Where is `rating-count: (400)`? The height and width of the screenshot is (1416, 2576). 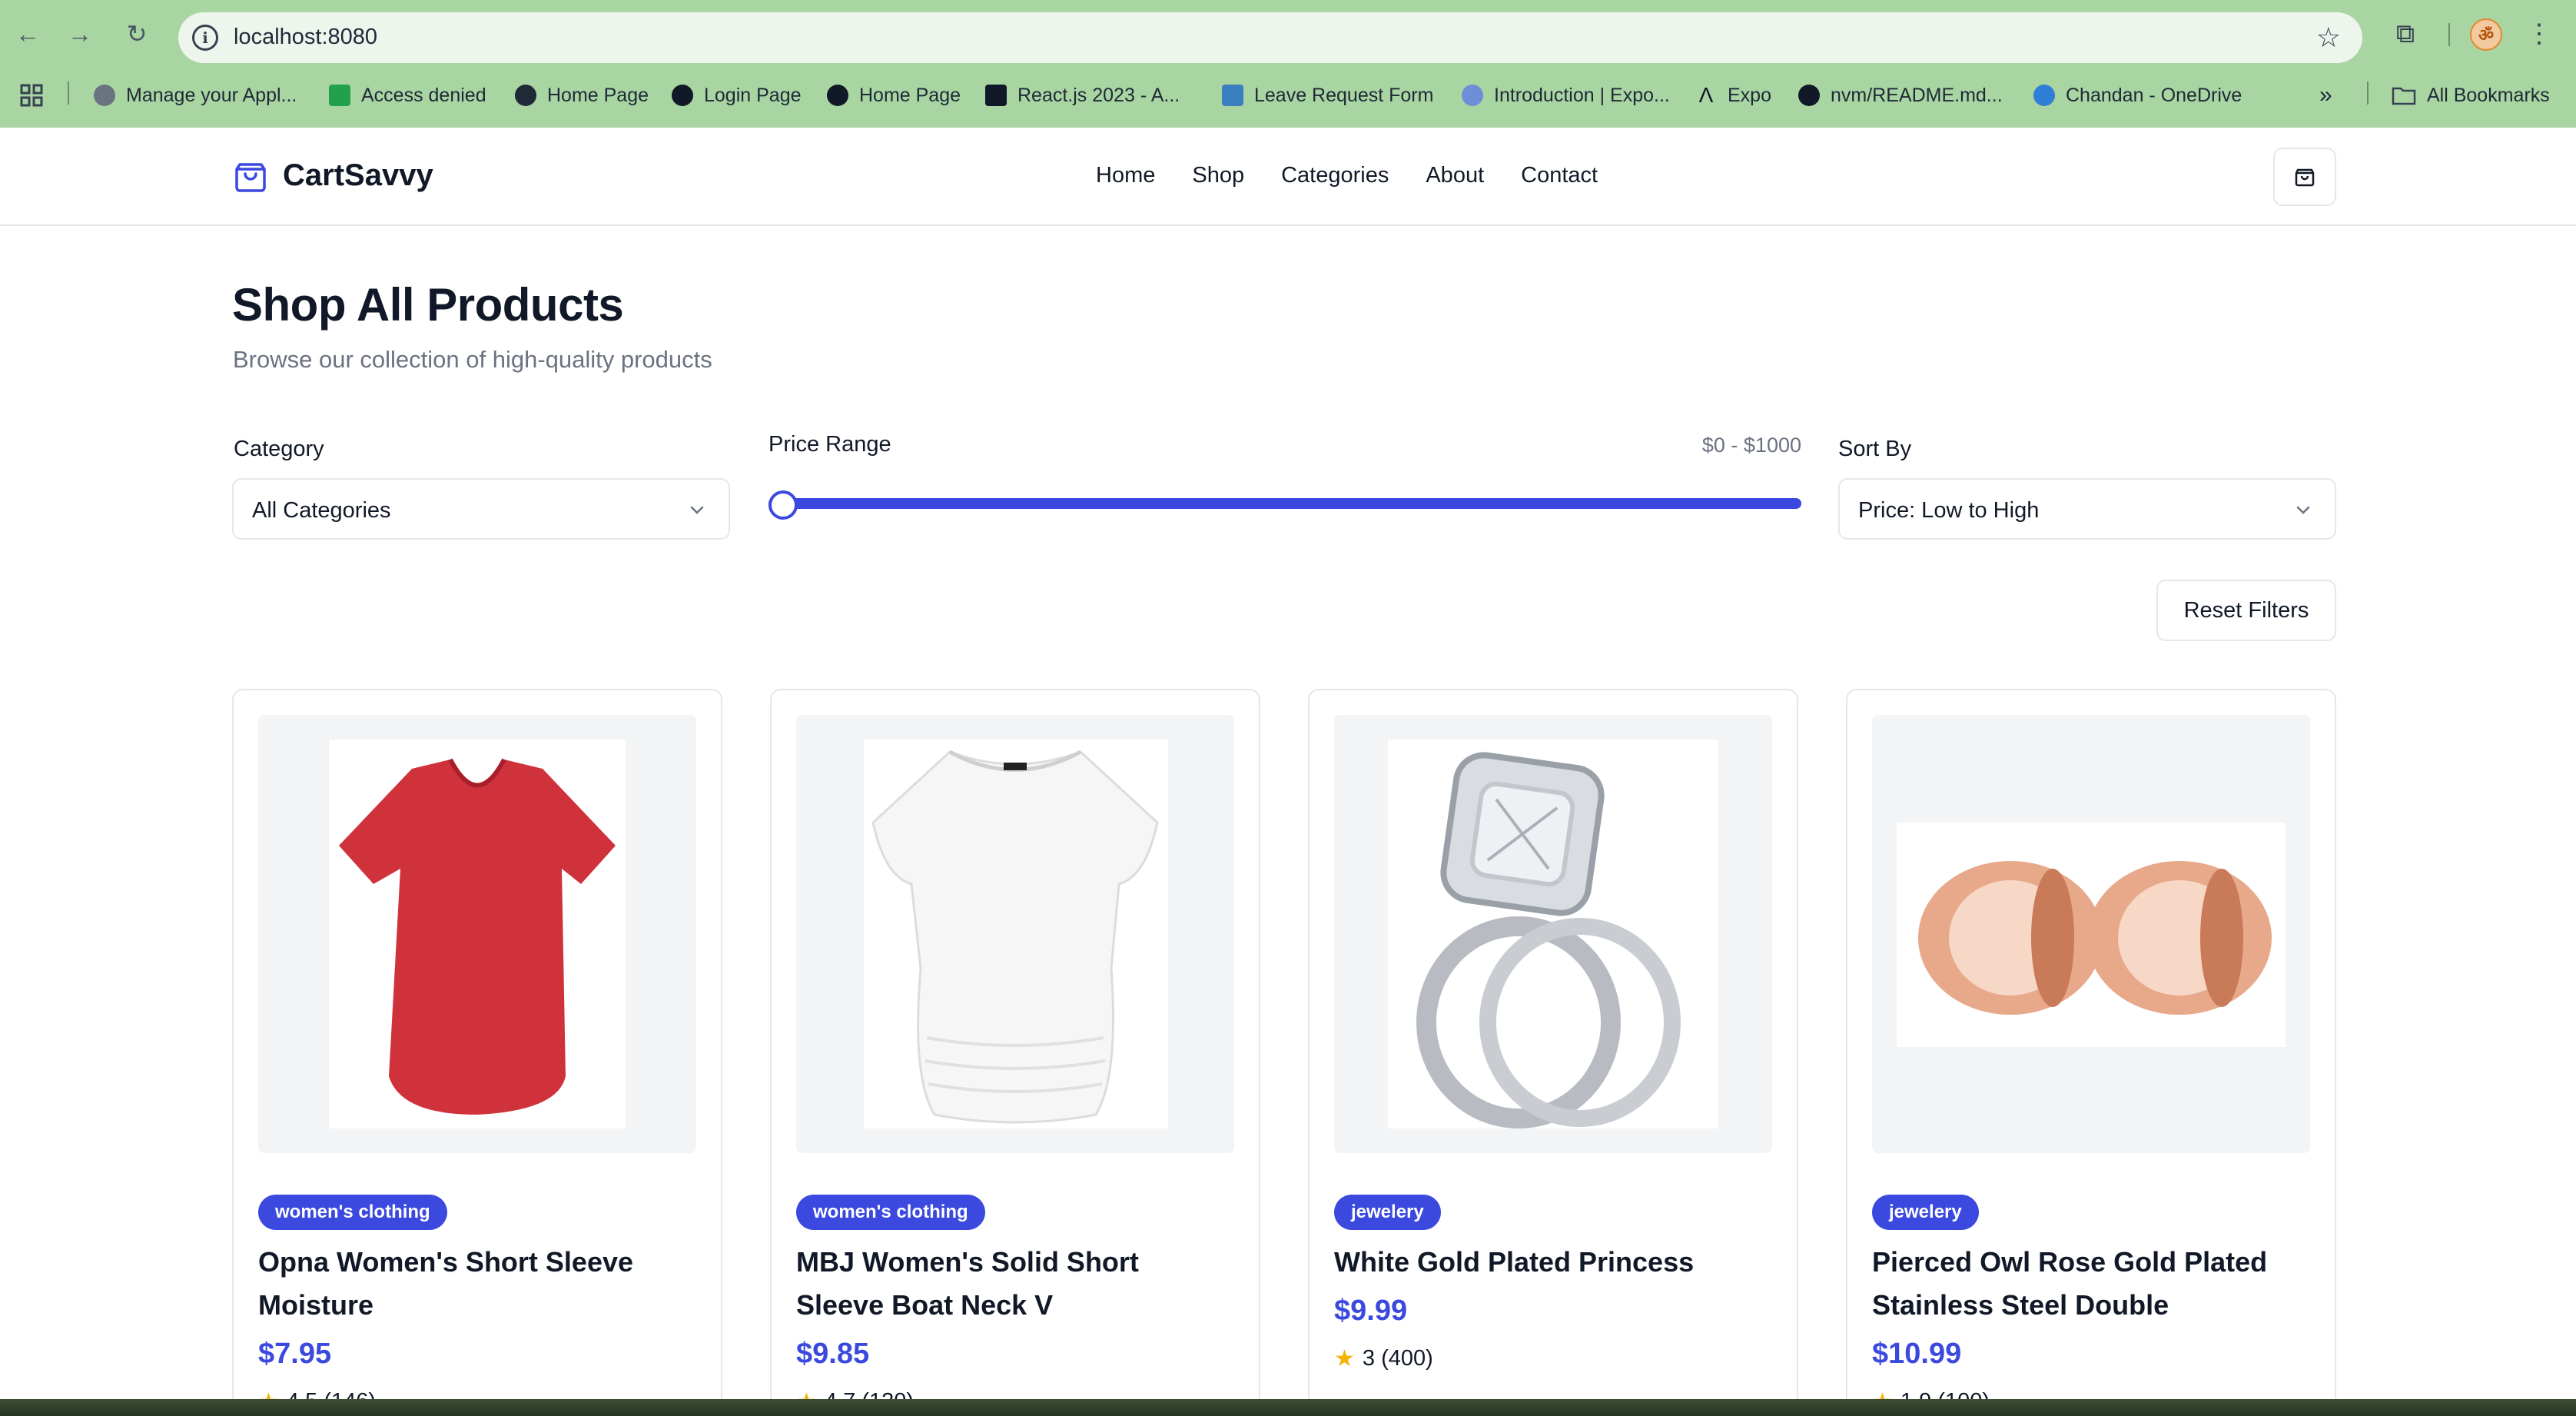 rating-count: (400) is located at coordinates (1407, 1359).